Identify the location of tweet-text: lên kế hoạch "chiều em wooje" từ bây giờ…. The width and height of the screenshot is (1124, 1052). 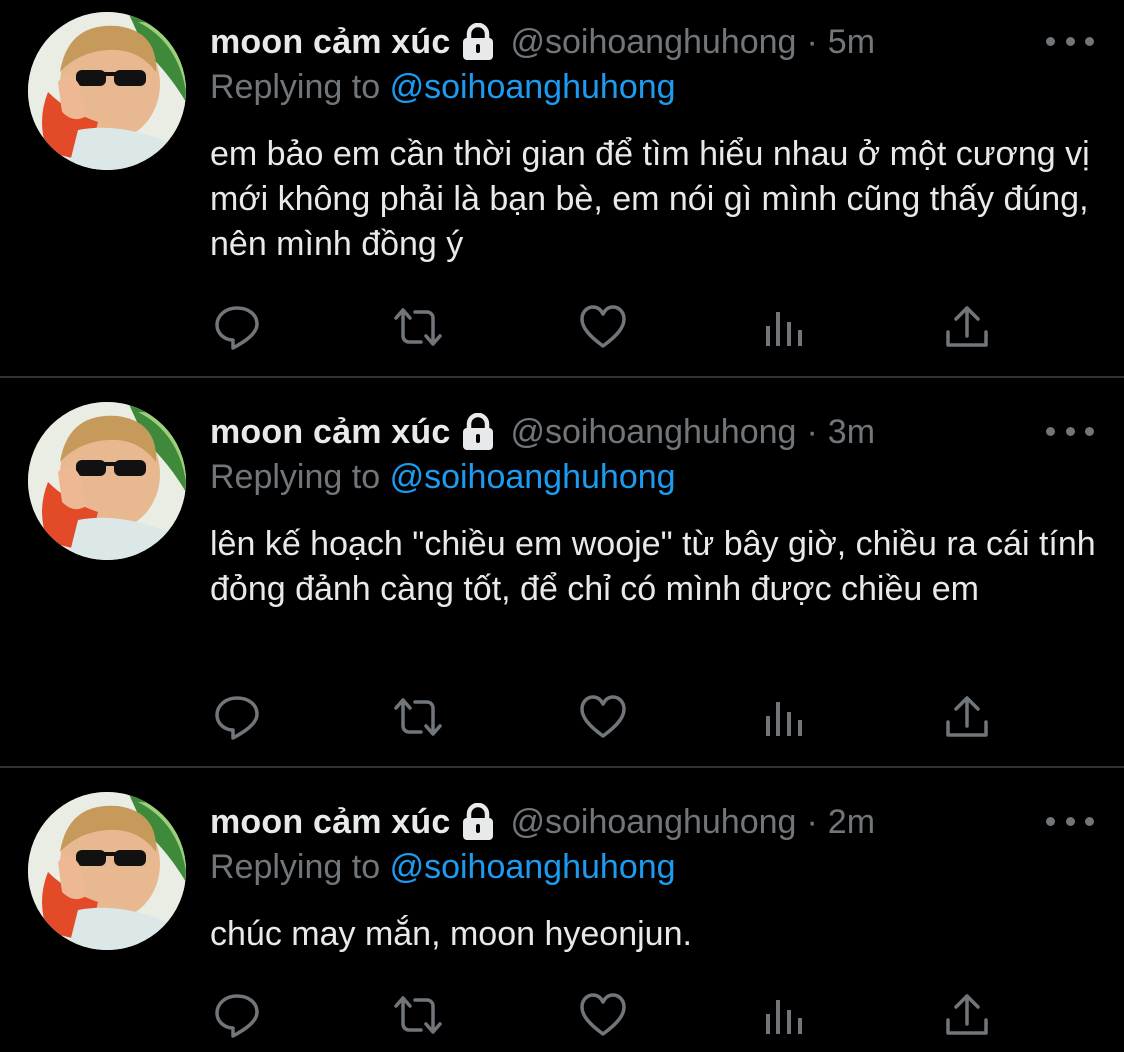
(653, 566).